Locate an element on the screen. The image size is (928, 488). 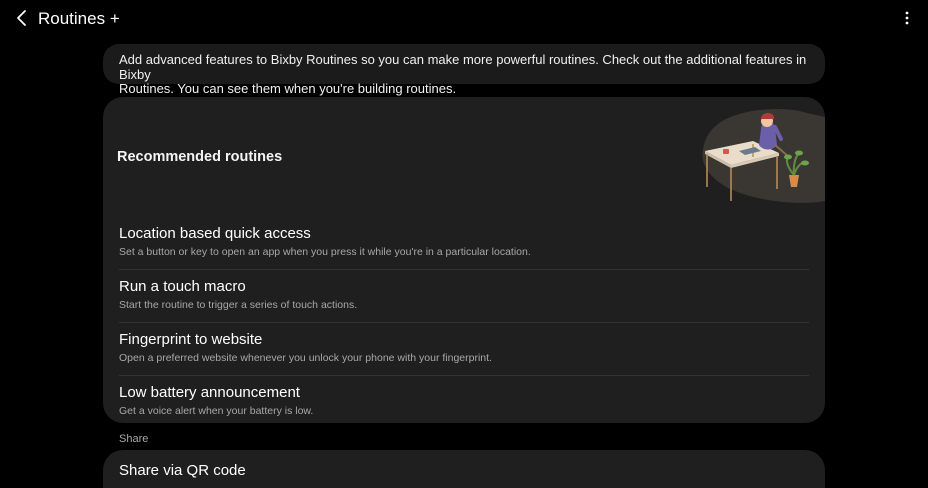
person-at-desk-illustration is located at coordinates (760, 155).